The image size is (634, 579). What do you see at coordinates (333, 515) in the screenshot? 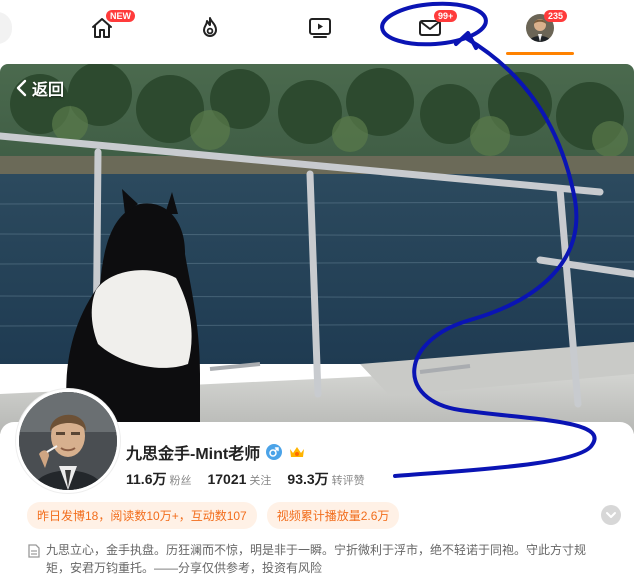
I see `video-plays-pill: 视频累计播放量2.6万` at bounding box center [333, 515].